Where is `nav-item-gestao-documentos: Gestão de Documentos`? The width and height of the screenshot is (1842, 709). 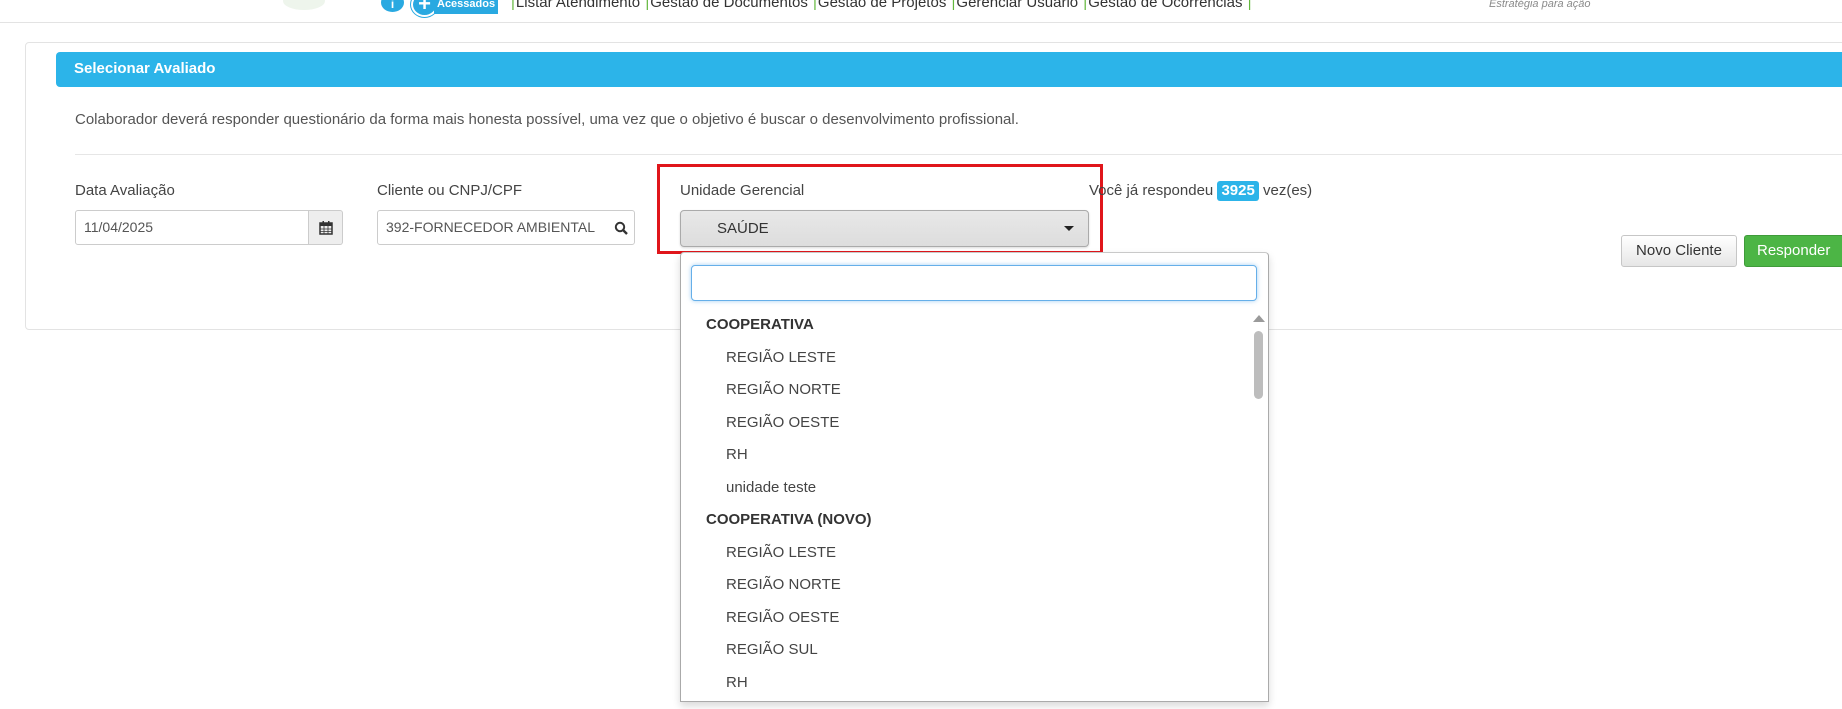 nav-item-gestao-documentos: Gestão de Documentos is located at coordinates (729, 5).